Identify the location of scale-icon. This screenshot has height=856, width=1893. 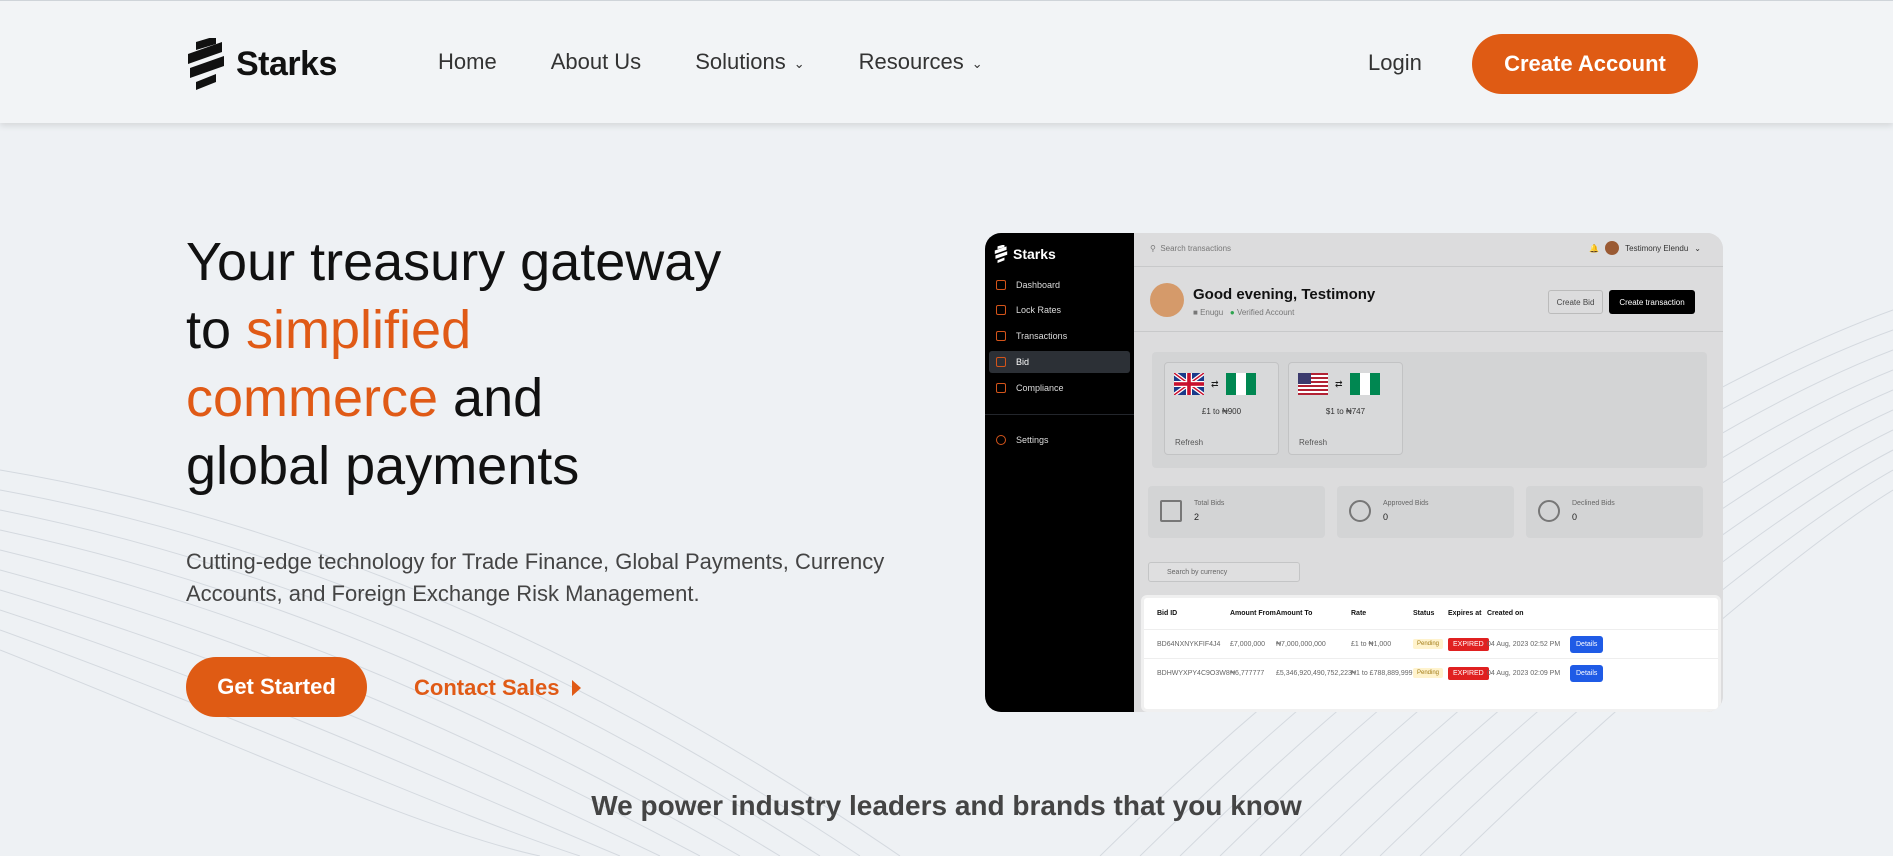
(1001, 388).